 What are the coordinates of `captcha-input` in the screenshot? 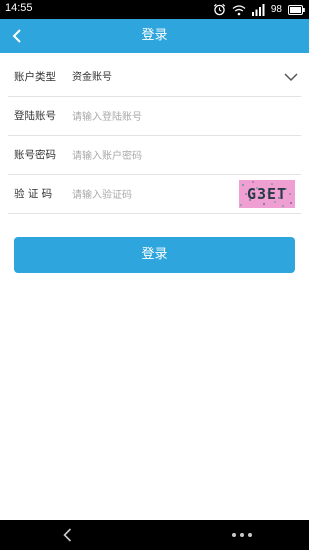 It's located at (152, 195).